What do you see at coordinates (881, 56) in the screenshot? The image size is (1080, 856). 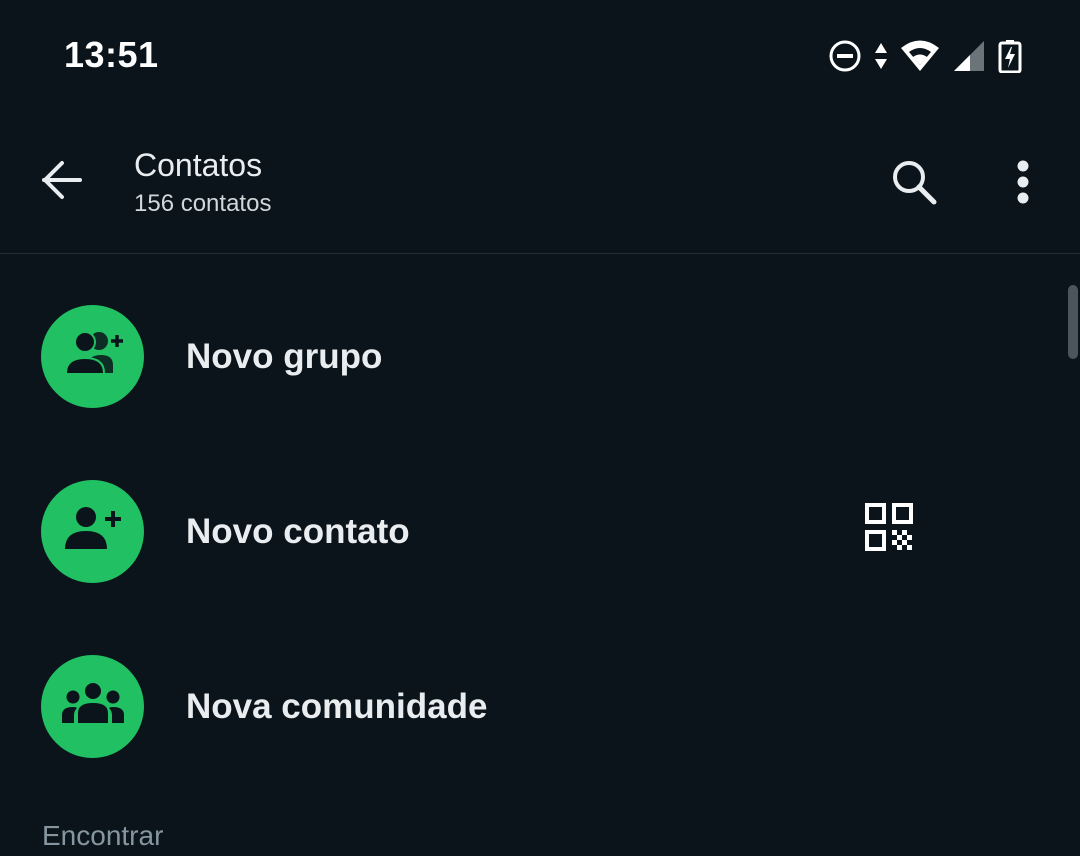 I see `data-transfer-icon` at bounding box center [881, 56].